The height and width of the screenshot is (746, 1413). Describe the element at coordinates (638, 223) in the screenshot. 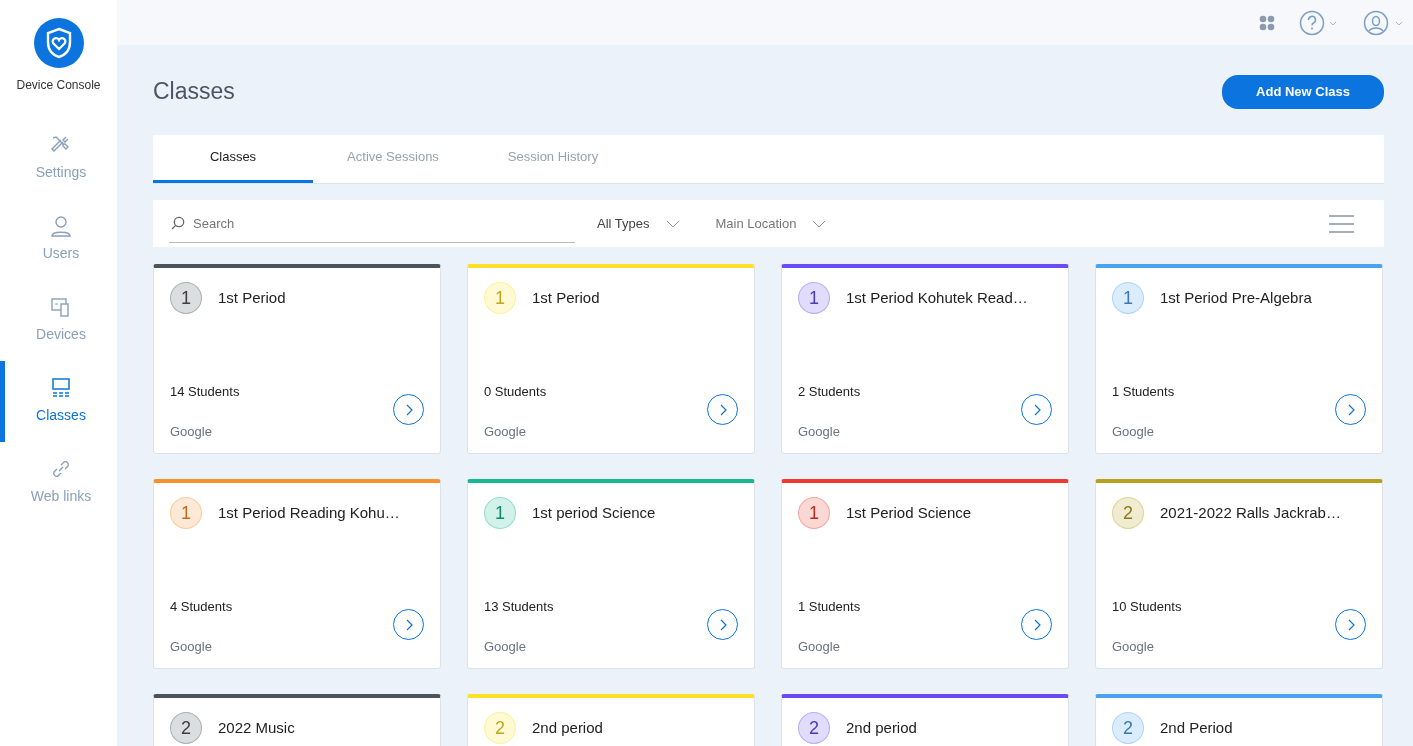

I see `type-dropdown: All Types` at that location.